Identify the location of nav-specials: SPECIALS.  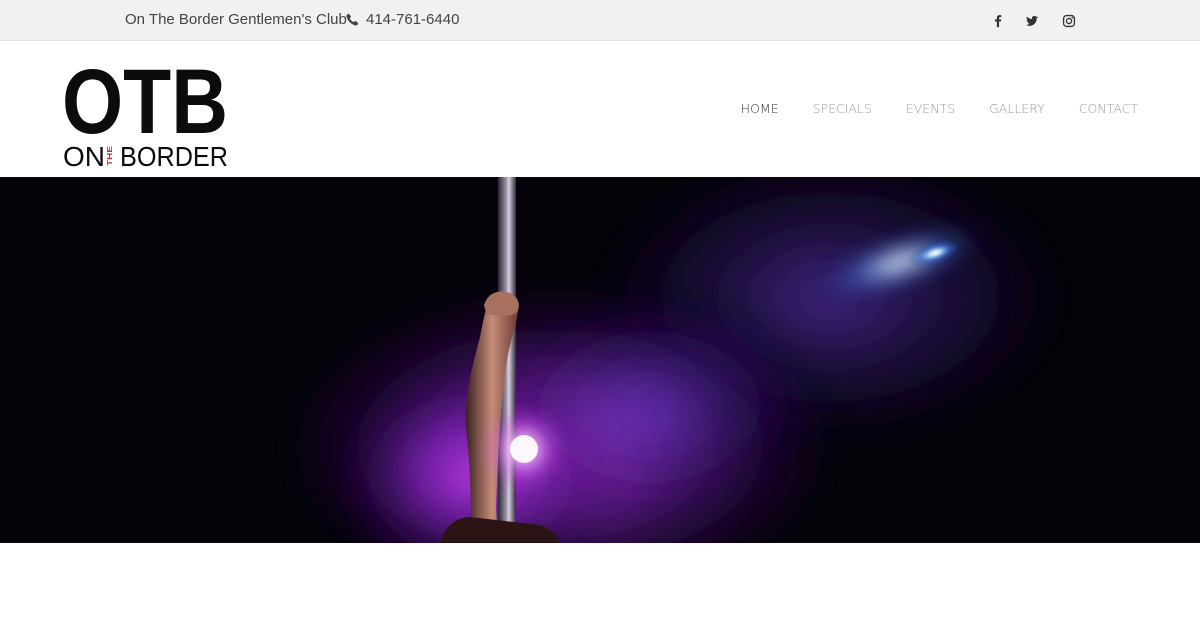
(842, 108).